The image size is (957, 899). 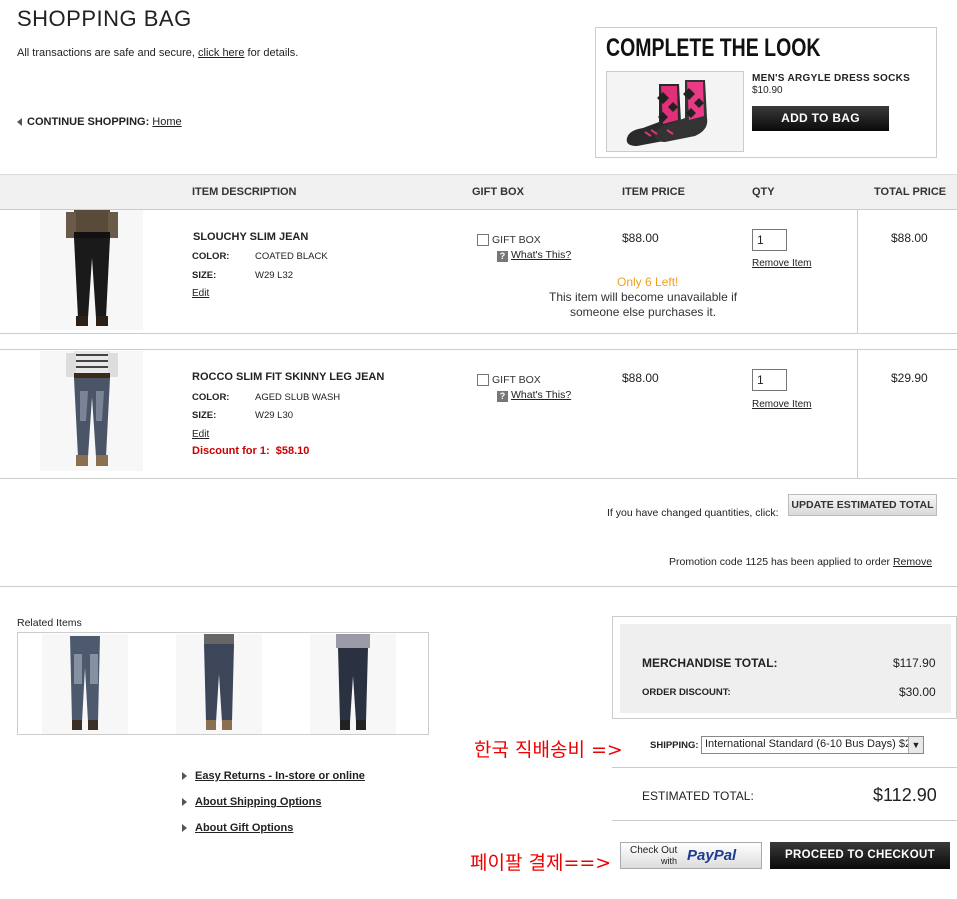 What do you see at coordinates (915, 745) in the screenshot?
I see `chevron-down-icon: ▼` at bounding box center [915, 745].